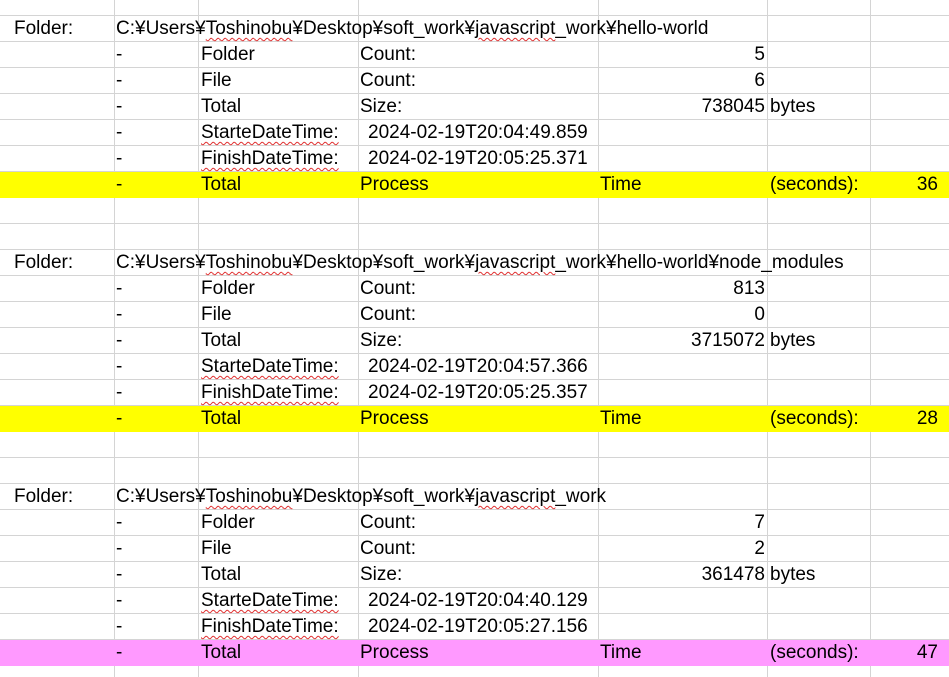 The image size is (949, 677). What do you see at coordinates (478, 367) in the screenshot?
I see `start-value-cell: 2024-02-19T20:04:57.366` at bounding box center [478, 367].